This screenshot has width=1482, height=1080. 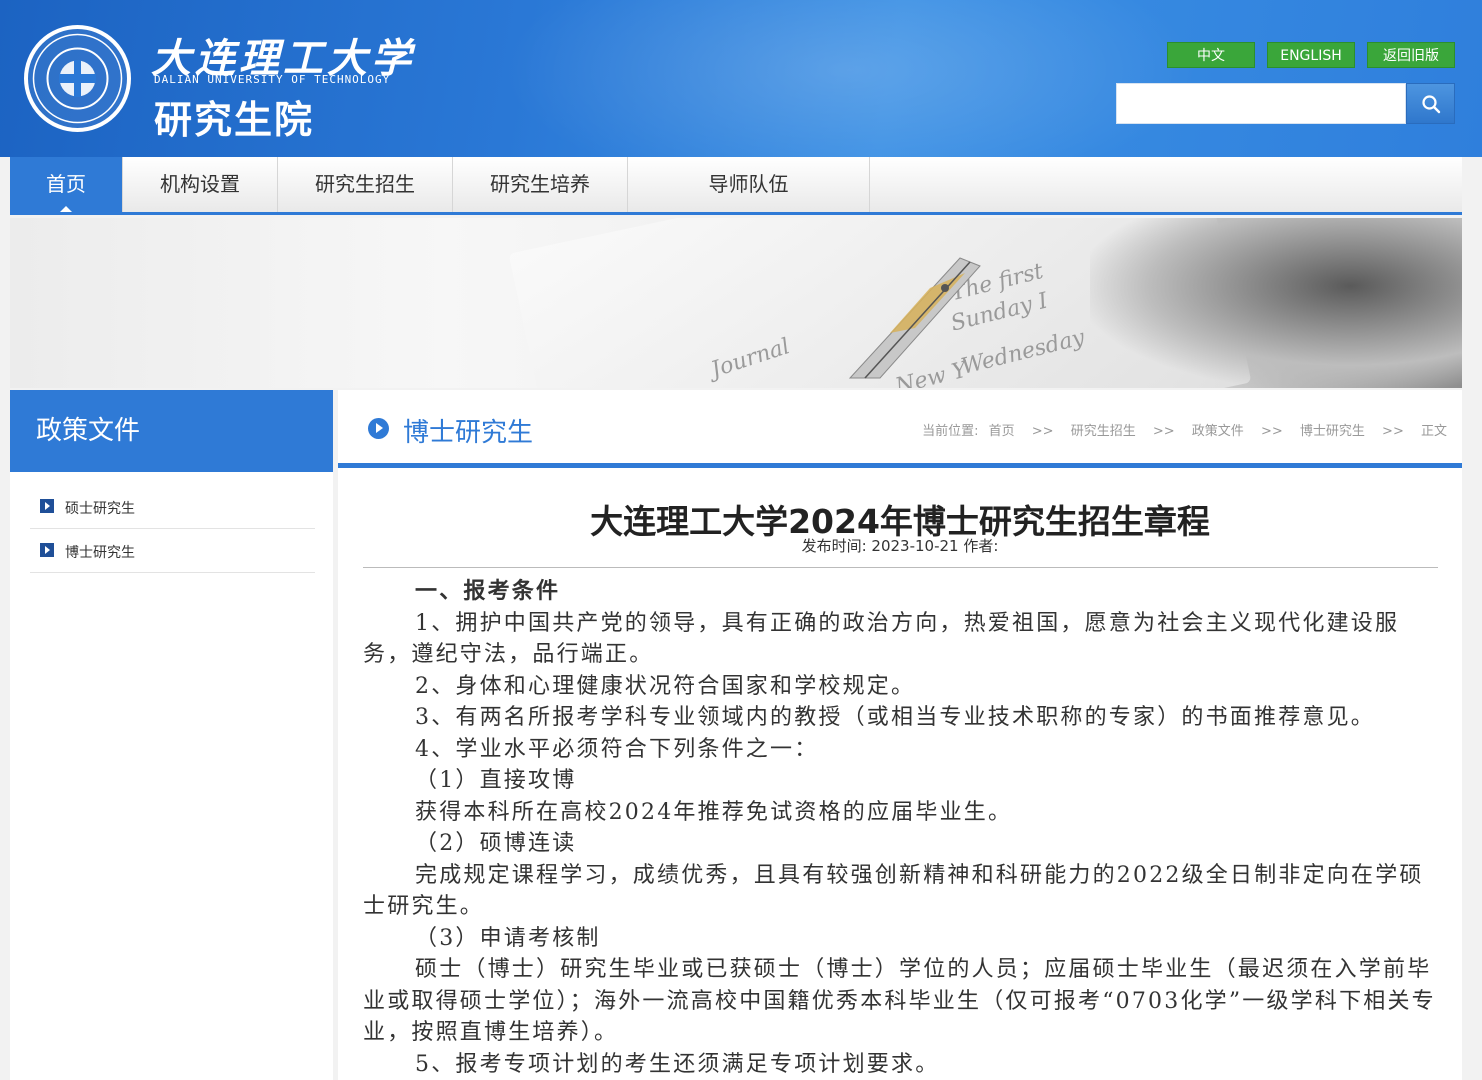 What do you see at coordinates (172, 507) in the screenshot?
I see `sidebar-item-masters: 硕士研究生` at bounding box center [172, 507].